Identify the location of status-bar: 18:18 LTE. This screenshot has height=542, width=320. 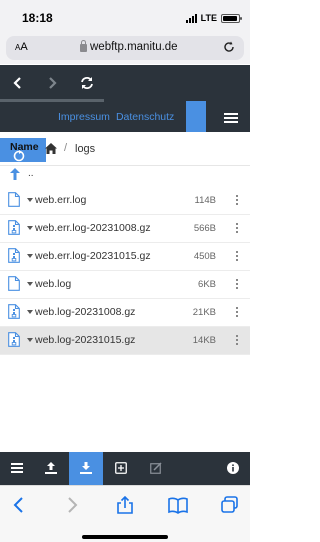
(125, 17).